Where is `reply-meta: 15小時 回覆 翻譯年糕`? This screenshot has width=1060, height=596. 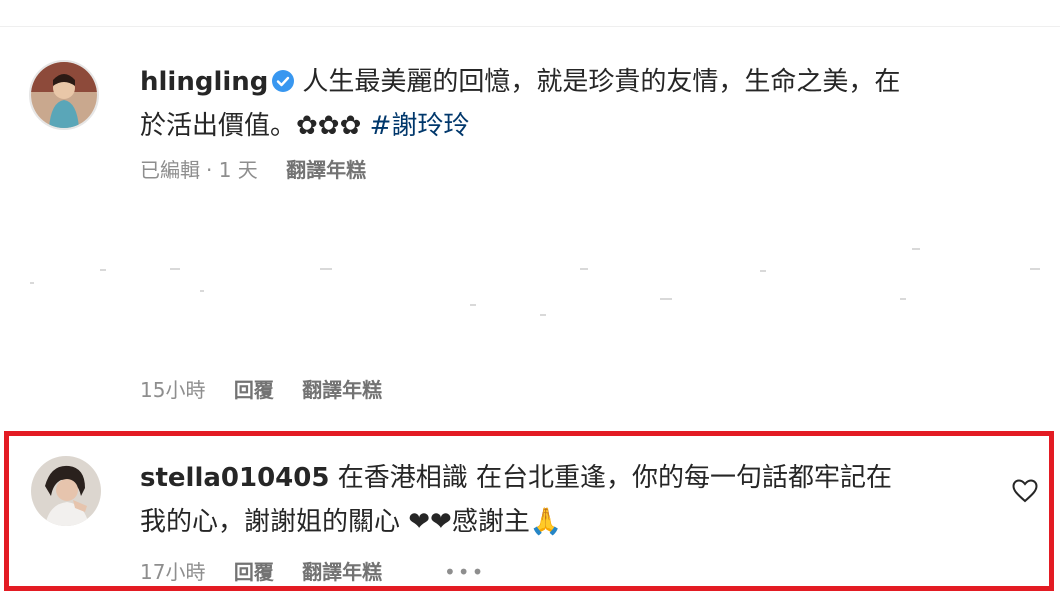
reply-meta: 15小時 回覆 翻譯年糕 is located at coordinates (272, 390).